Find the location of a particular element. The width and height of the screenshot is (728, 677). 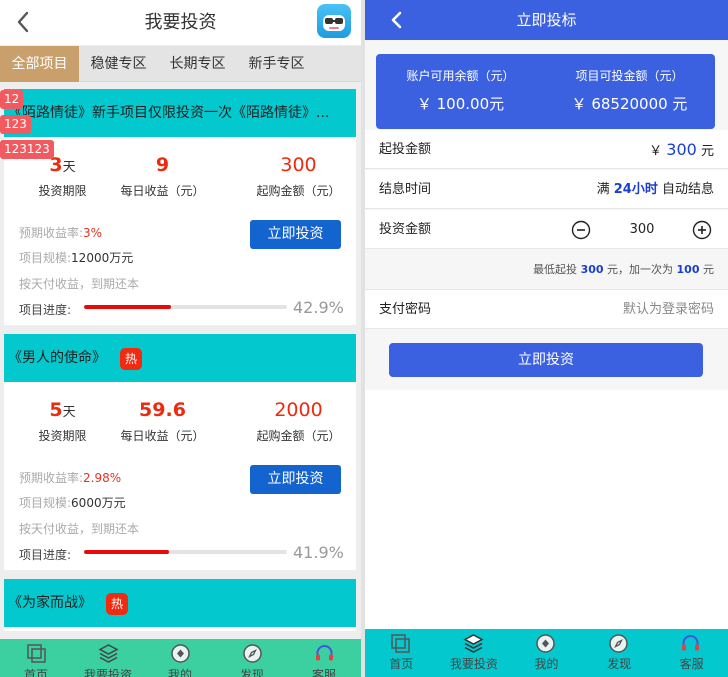

debug-tooltip: 123123 is located at coordinates (27, 149).